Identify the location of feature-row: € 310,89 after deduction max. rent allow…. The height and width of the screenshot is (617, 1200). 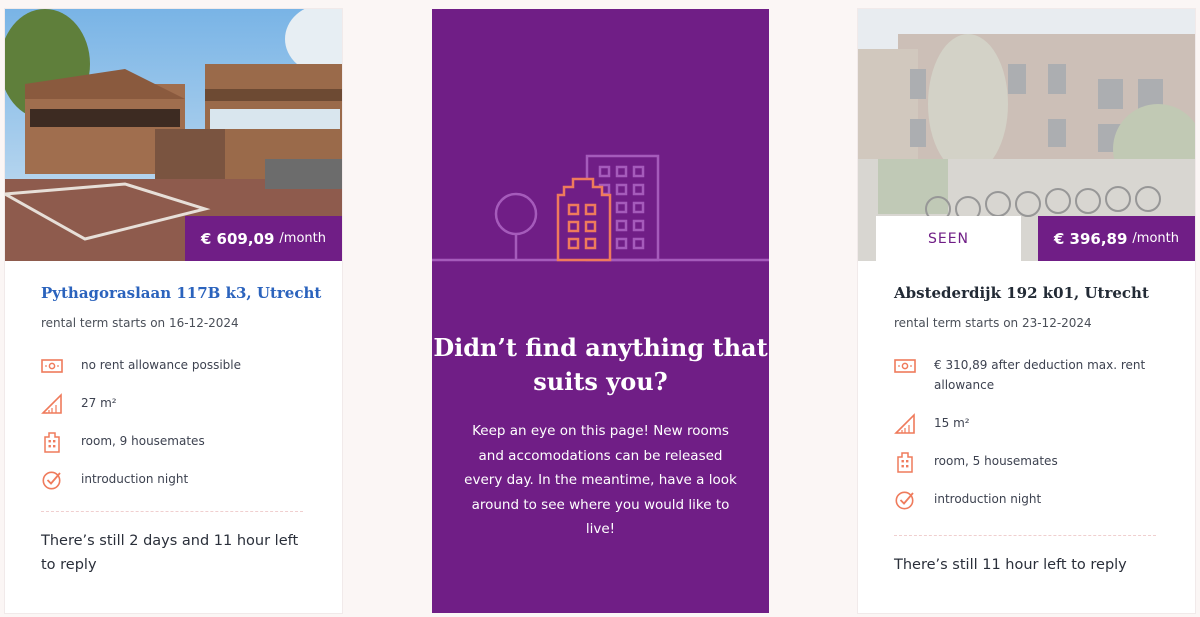
(1034, 375).